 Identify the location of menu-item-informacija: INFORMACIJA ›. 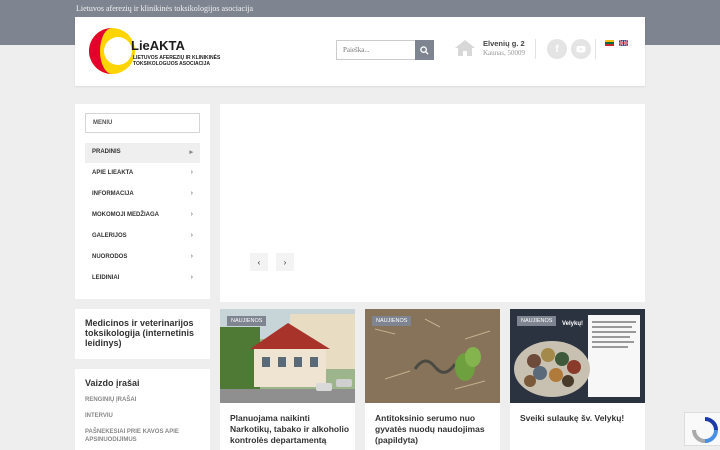
(142, 195).